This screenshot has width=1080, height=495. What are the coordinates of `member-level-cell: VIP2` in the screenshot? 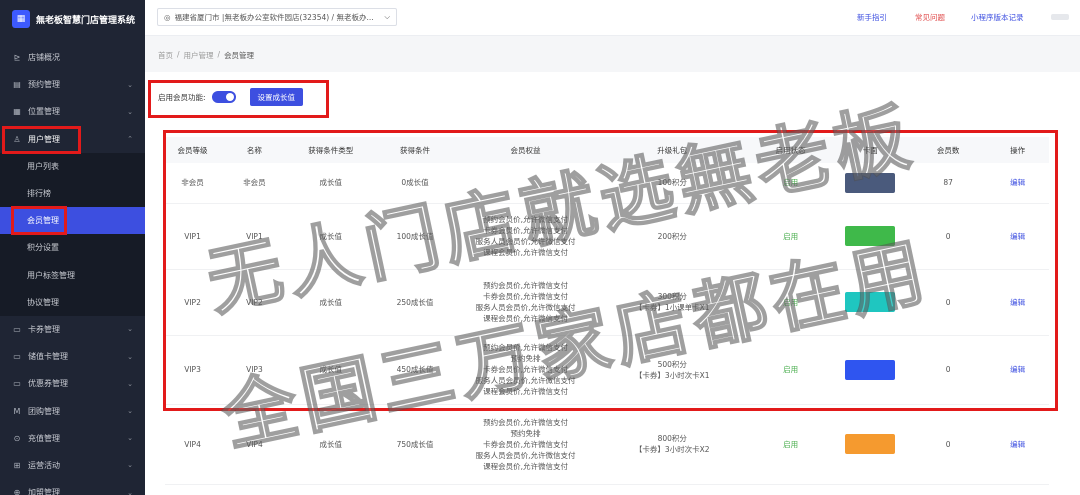 It's located at (193, 302).